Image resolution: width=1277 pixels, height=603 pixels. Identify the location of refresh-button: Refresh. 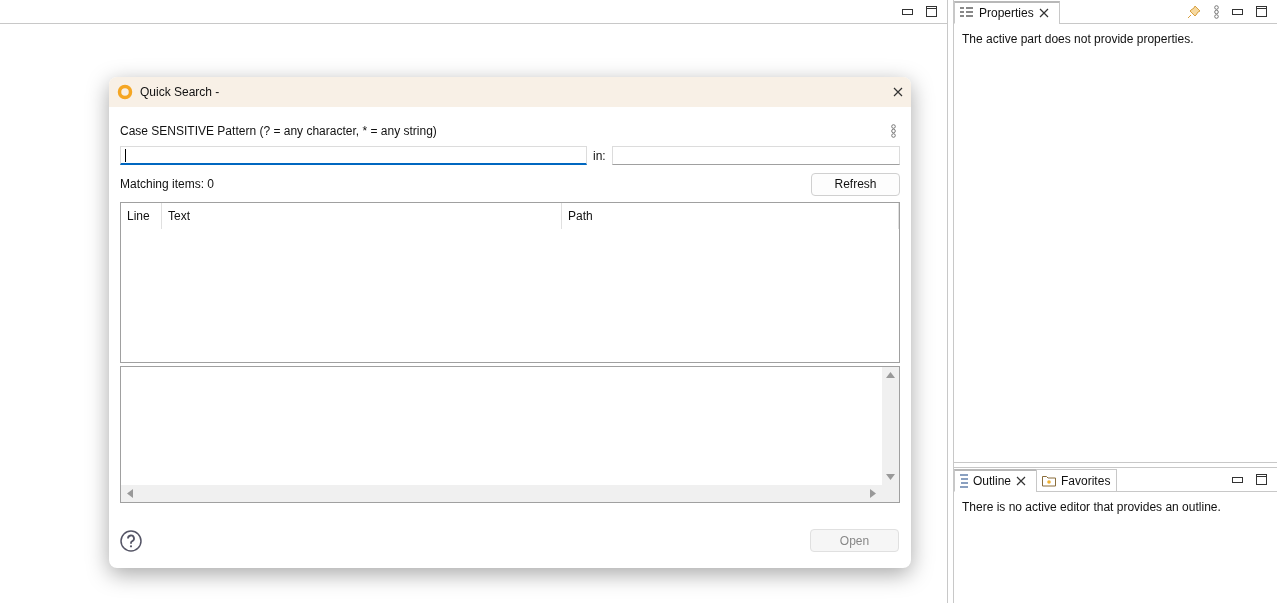
(855, 184).